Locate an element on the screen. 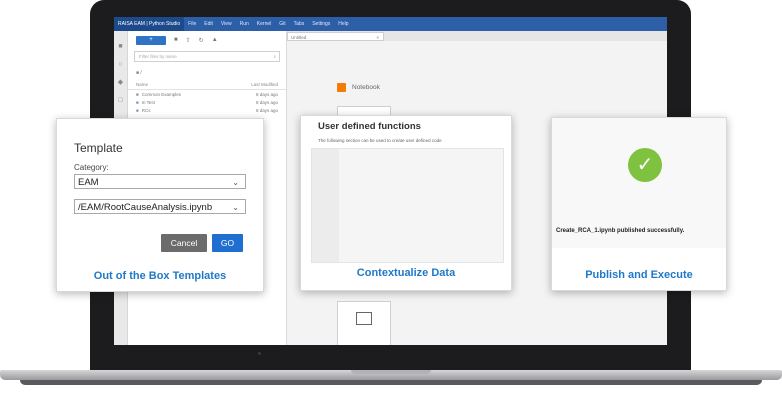 The height and width of the screenshot is (394, 782). help-icon is located at coordinates (364, 318).